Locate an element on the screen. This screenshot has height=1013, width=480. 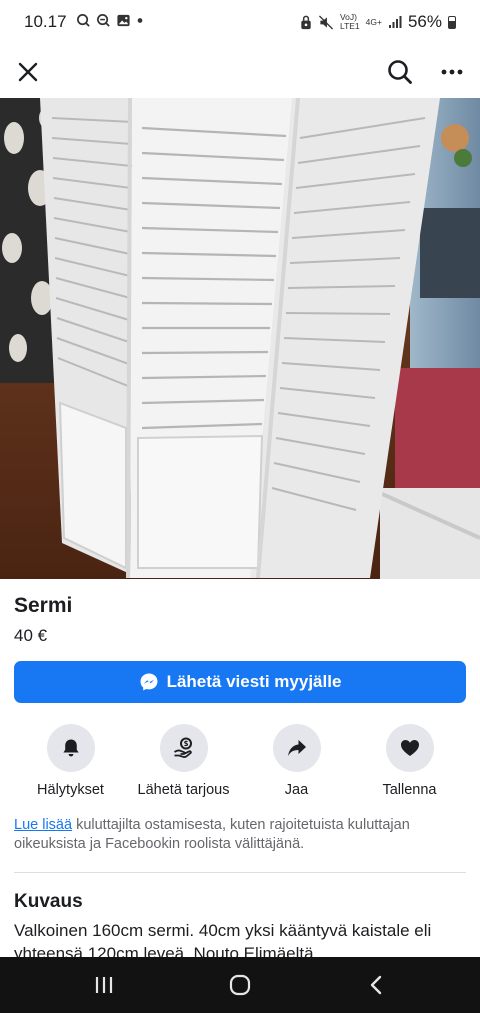
alerts-label: Hälytykset is located at coordinates (70, 790).